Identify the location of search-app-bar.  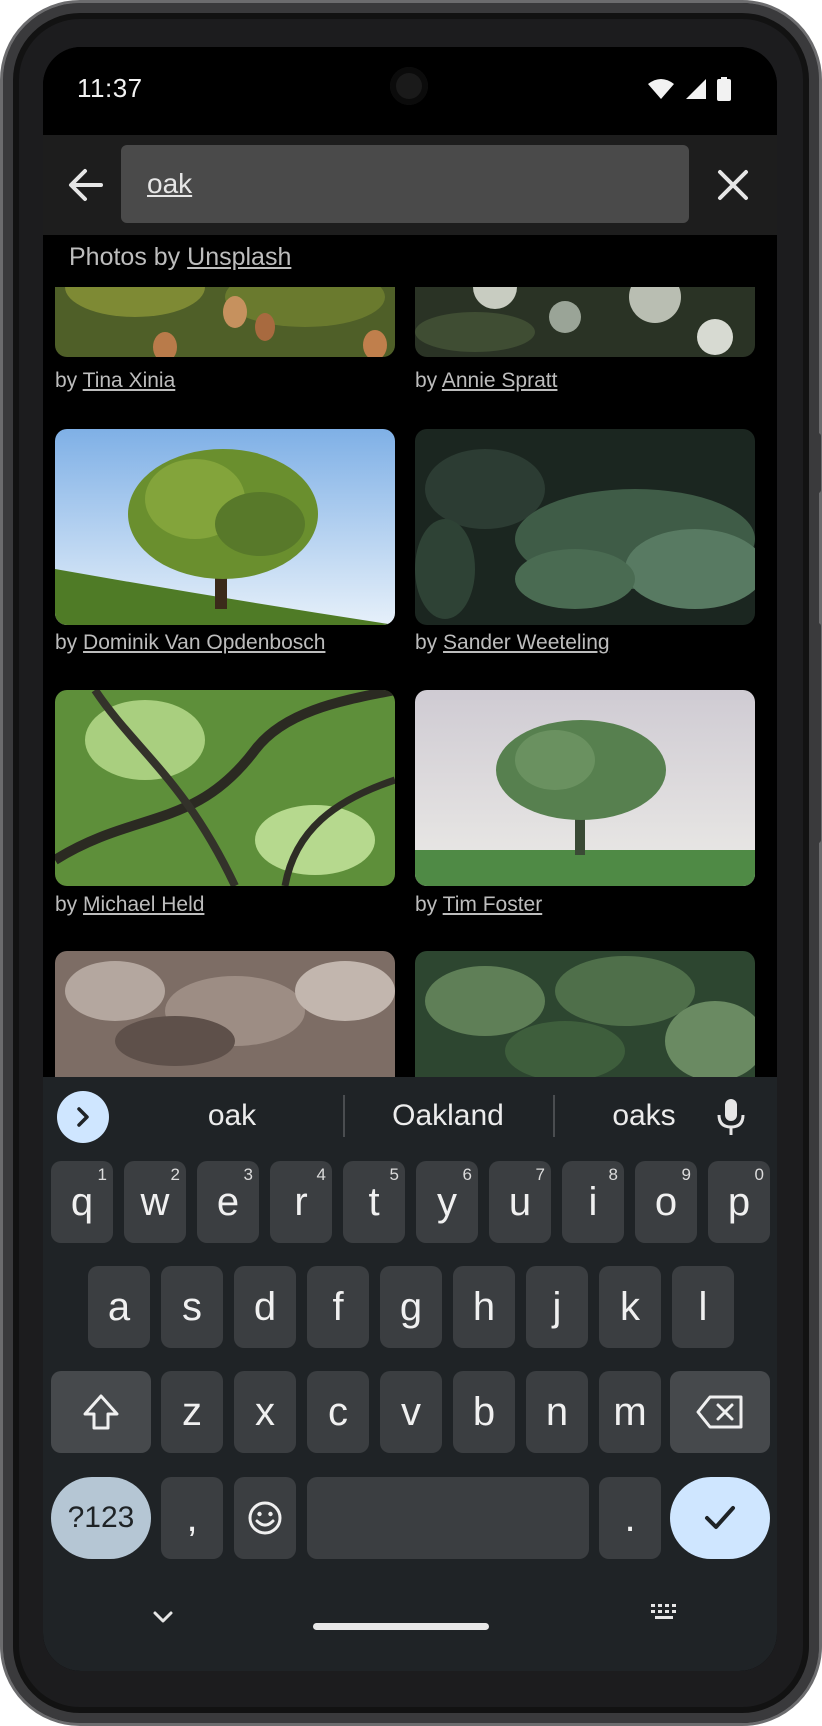
(410, 185).